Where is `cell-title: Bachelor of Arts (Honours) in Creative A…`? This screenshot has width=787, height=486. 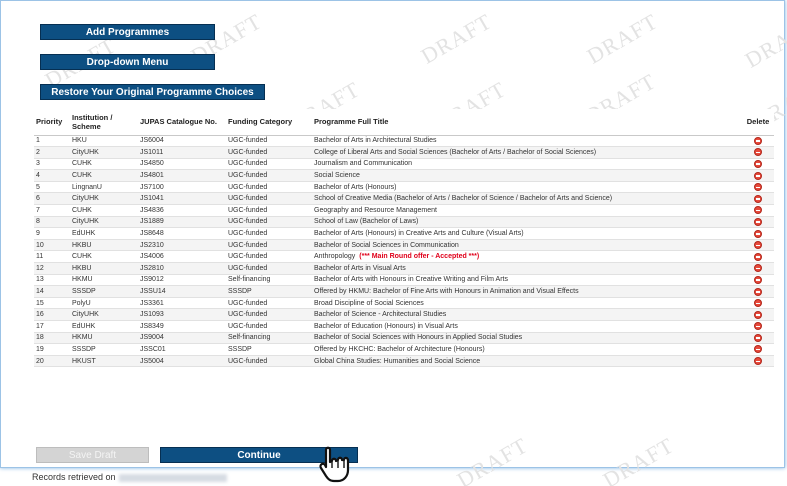 cell-title: Bachelor of Arts (Honours) in Creative A… is located at coordinates (527, 233).